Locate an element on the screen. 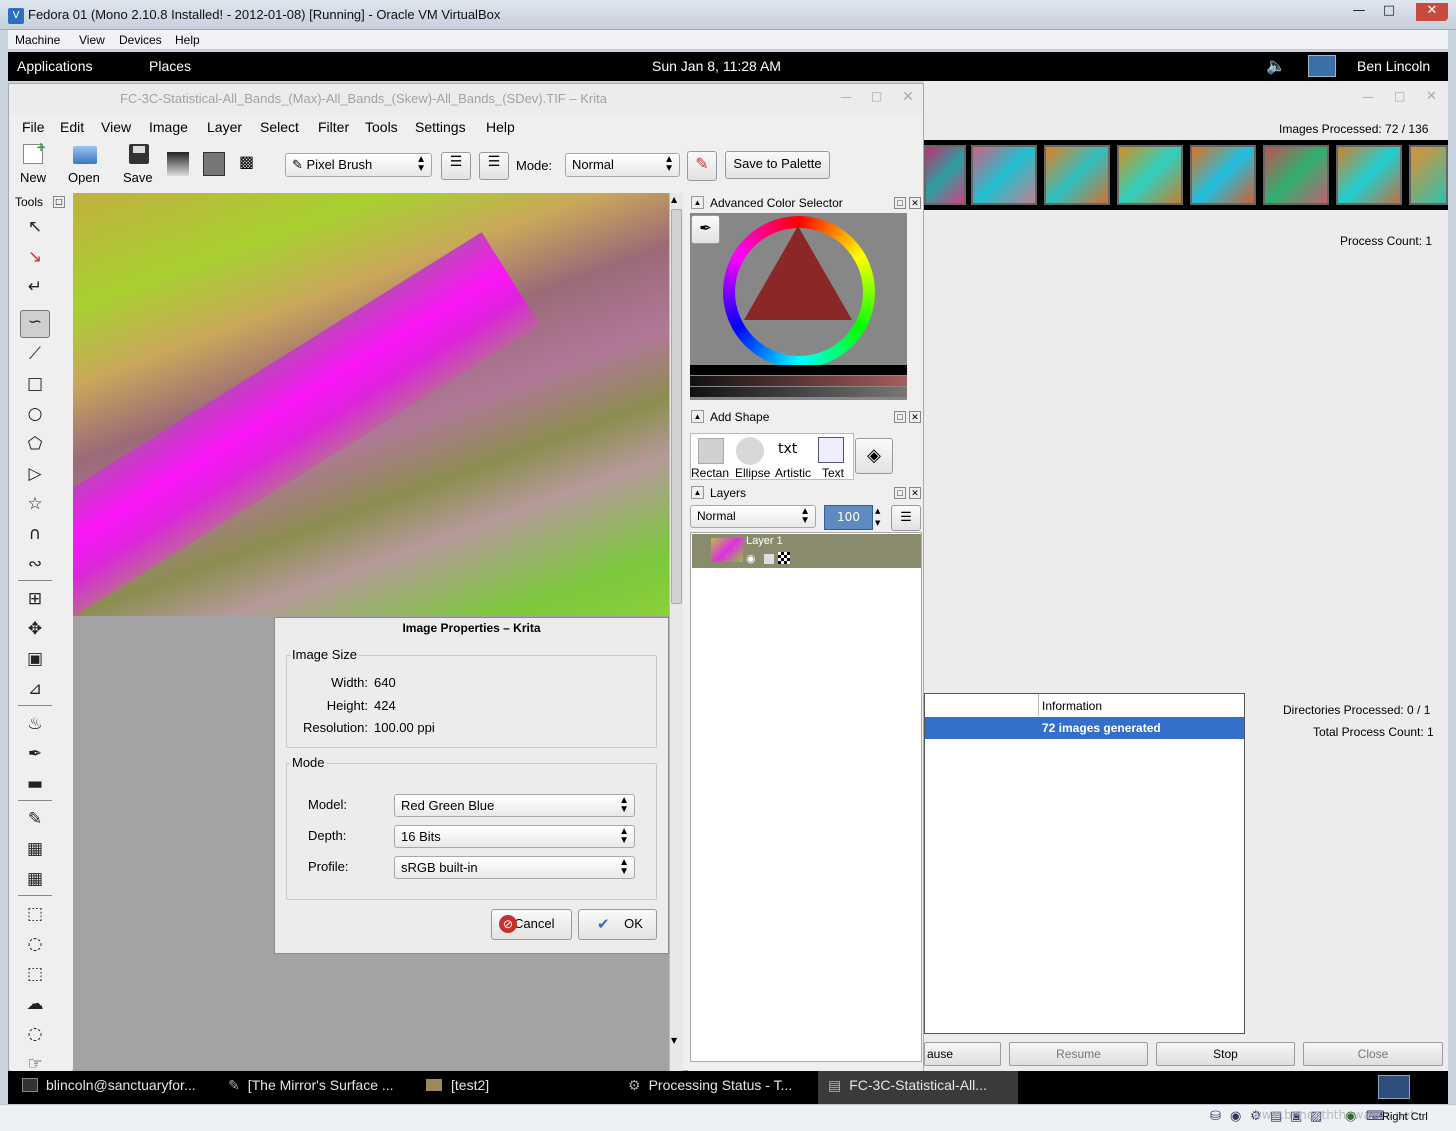  eraser-icon: ✎ is located at coordinates (702, 166).